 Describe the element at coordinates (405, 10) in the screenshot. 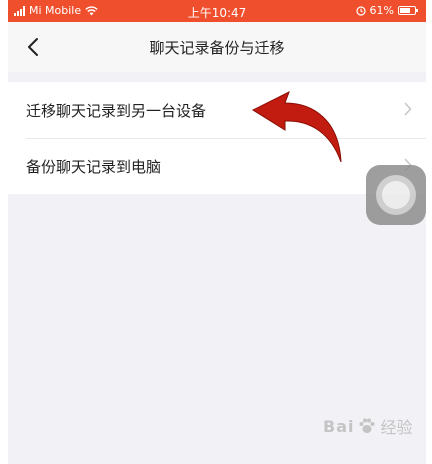

I see `battery-fill` at that location.